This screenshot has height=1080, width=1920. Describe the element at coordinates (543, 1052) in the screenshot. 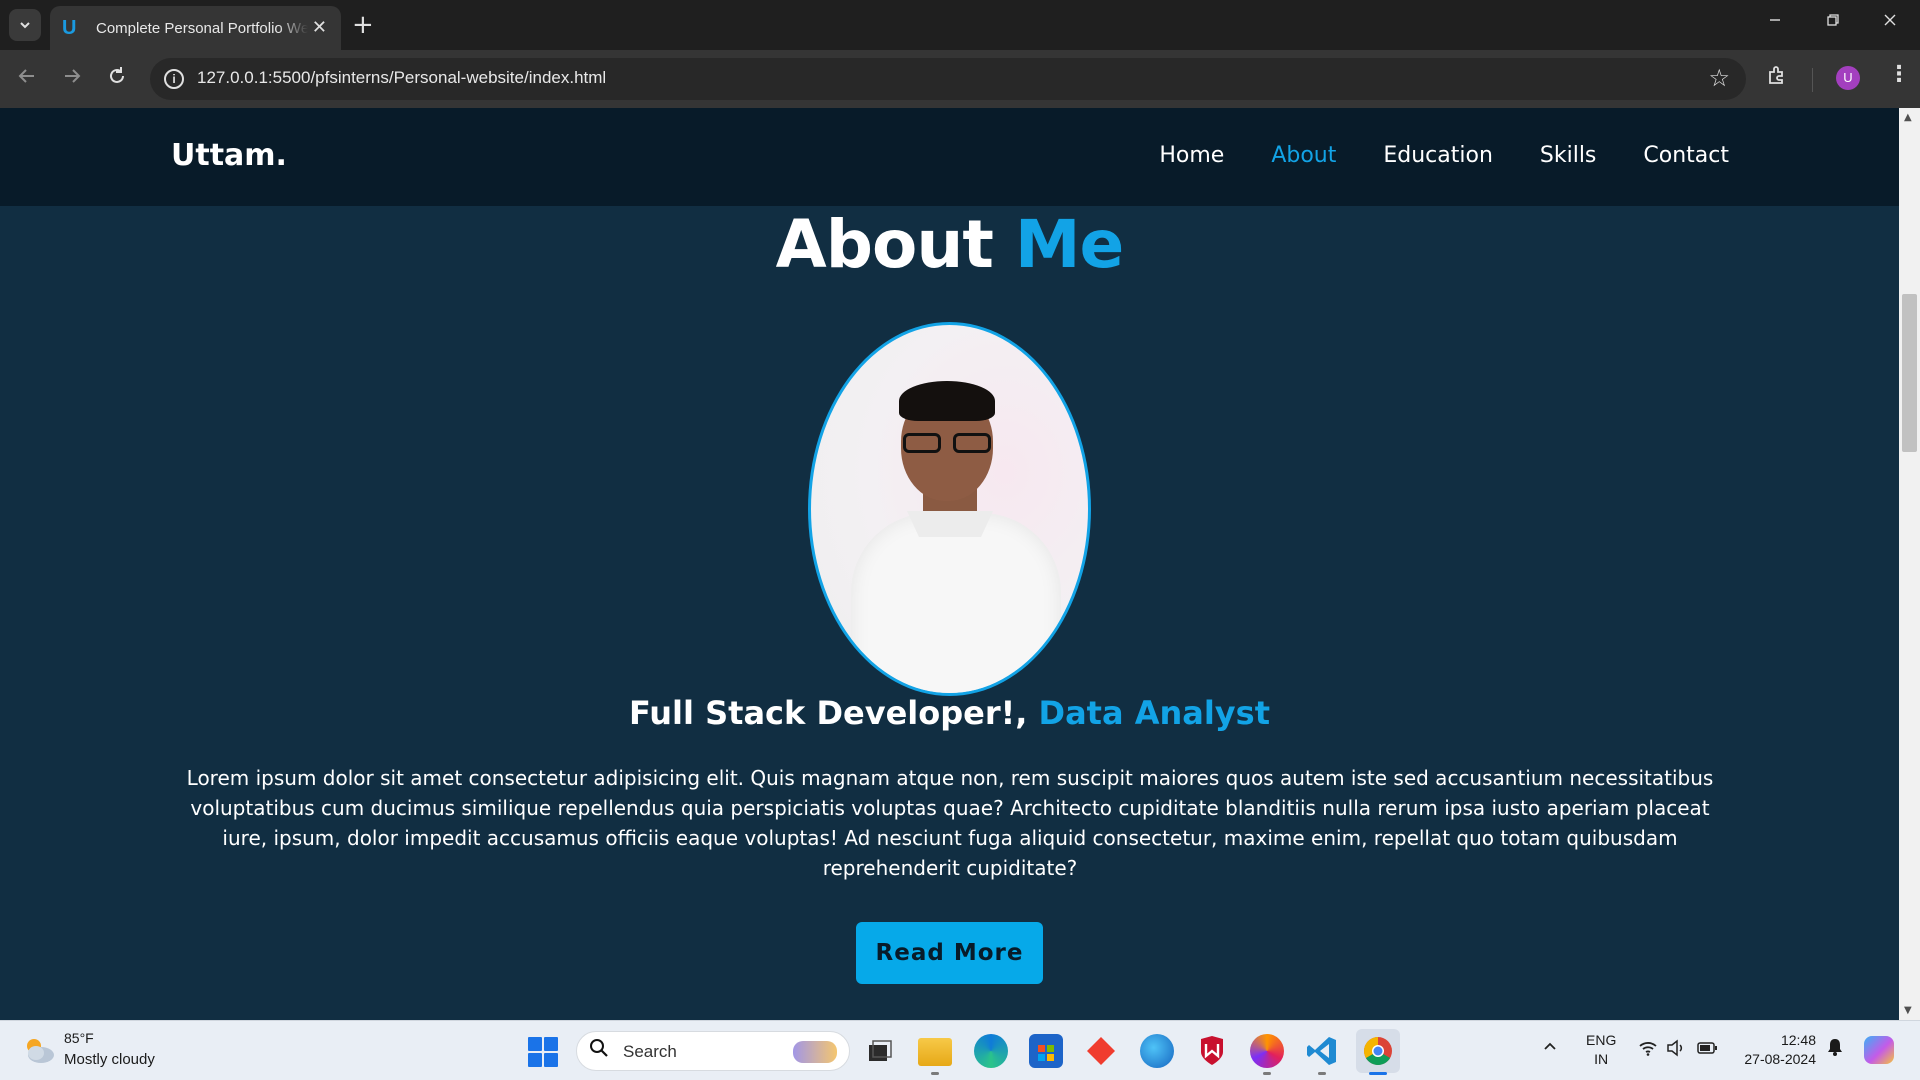

I see `windows-start-icon` at that location.